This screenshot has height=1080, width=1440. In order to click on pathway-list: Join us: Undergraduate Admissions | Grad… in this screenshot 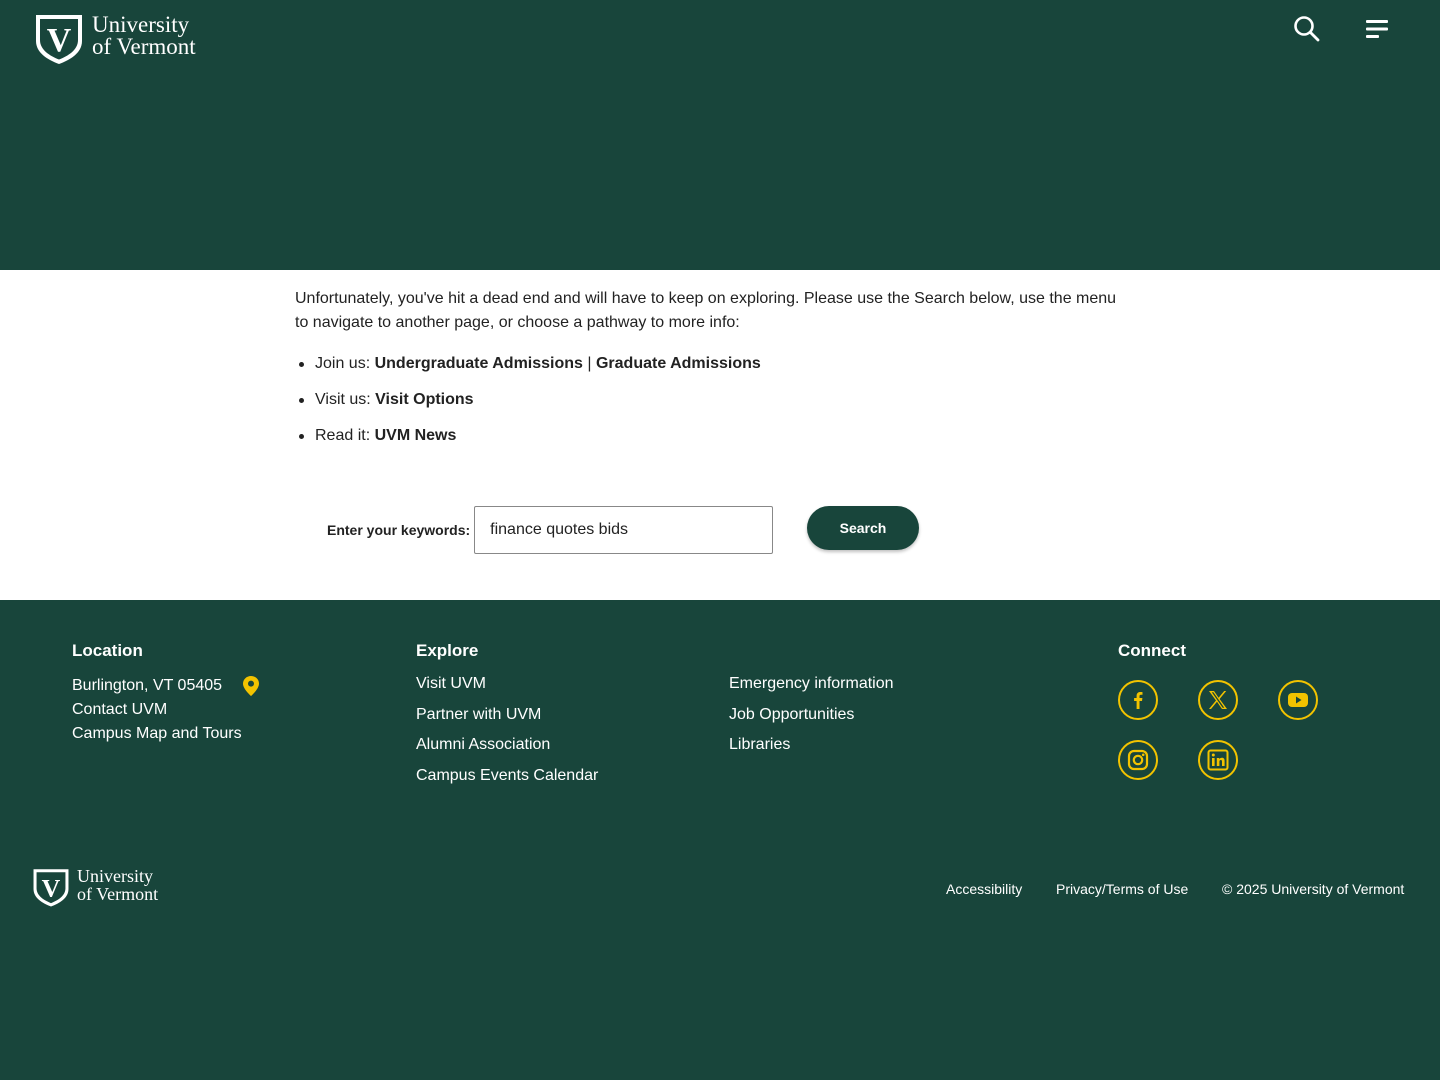, I will do `click(530, 407)`.